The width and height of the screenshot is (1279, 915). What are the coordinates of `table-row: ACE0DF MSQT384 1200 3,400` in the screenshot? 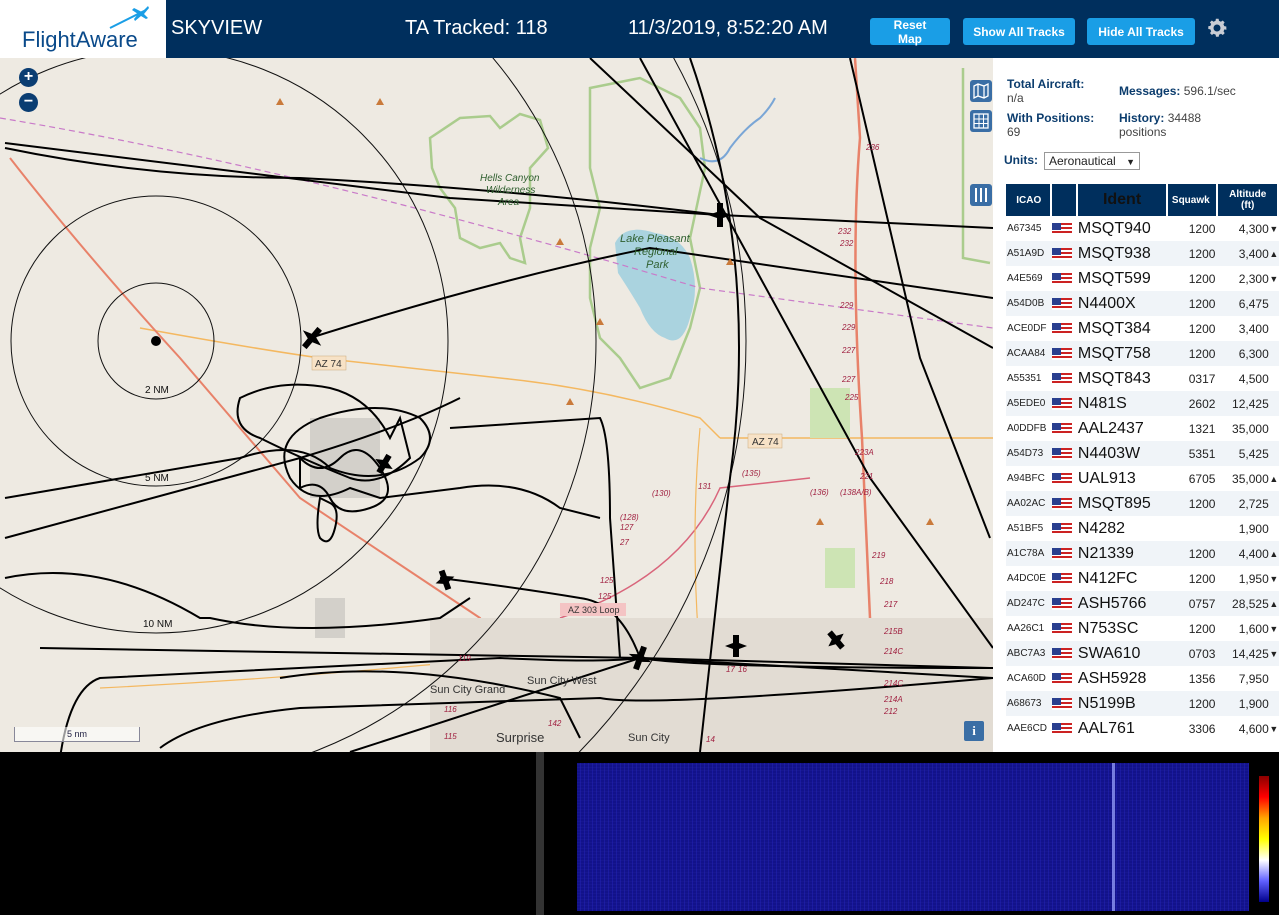 It's located at (1142, 328).